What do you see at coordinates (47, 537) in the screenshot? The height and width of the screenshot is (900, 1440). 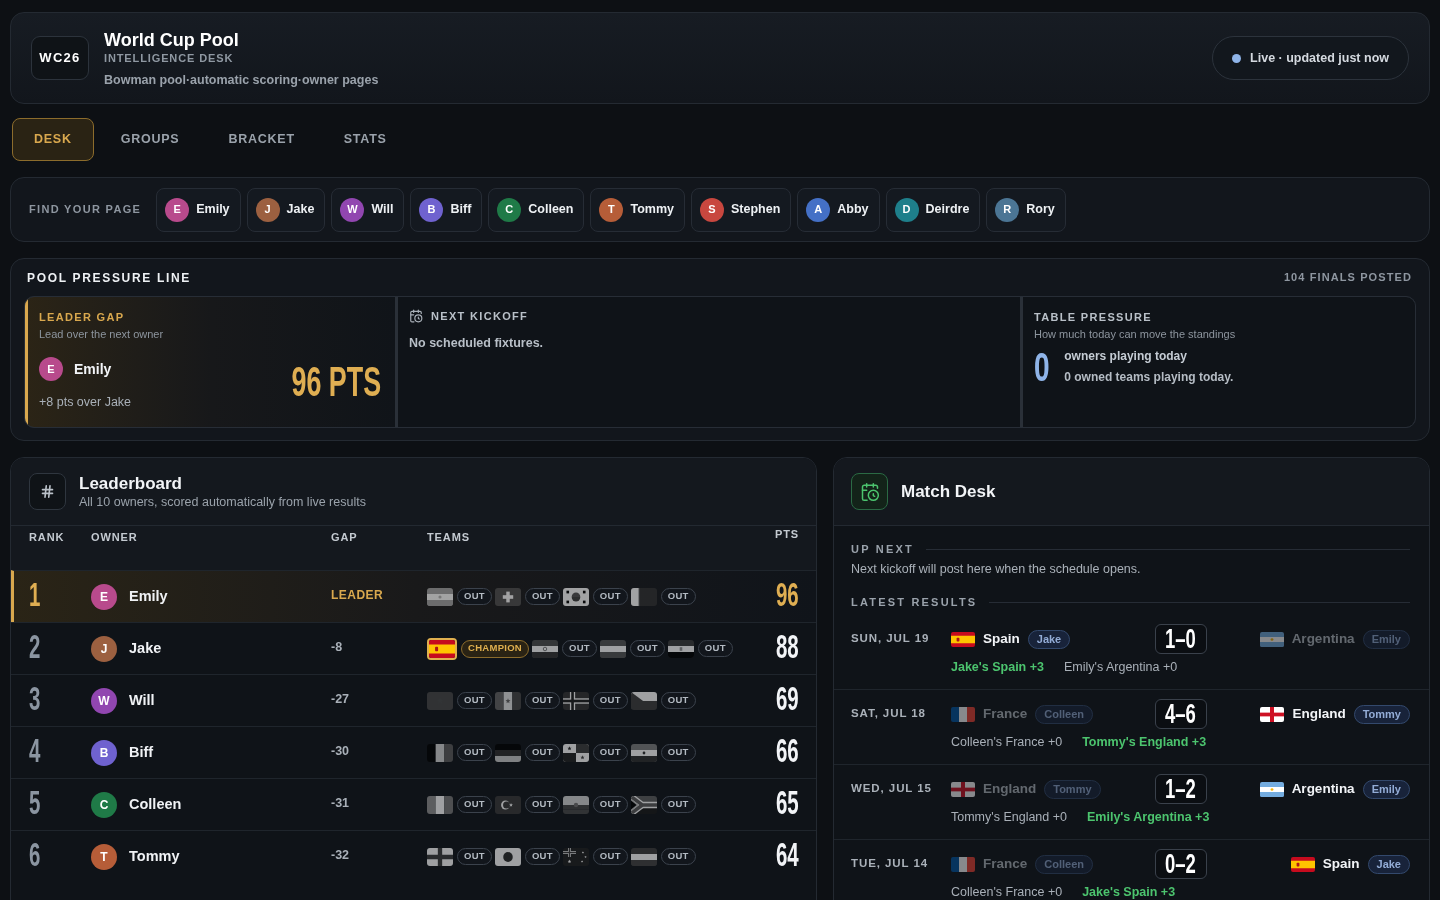 I see `column-header: RANK` at bounding box center [47, 537].